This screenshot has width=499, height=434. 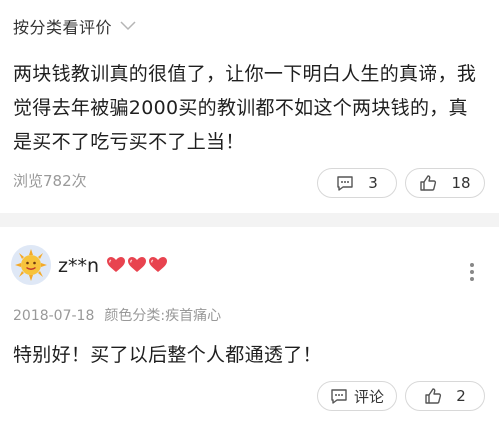 What do you see at coordinates (167, 355) in the screenshot?
I see `review-text: 特别好！买了以后整个人都通透了！` at bounding box center [167, 355].